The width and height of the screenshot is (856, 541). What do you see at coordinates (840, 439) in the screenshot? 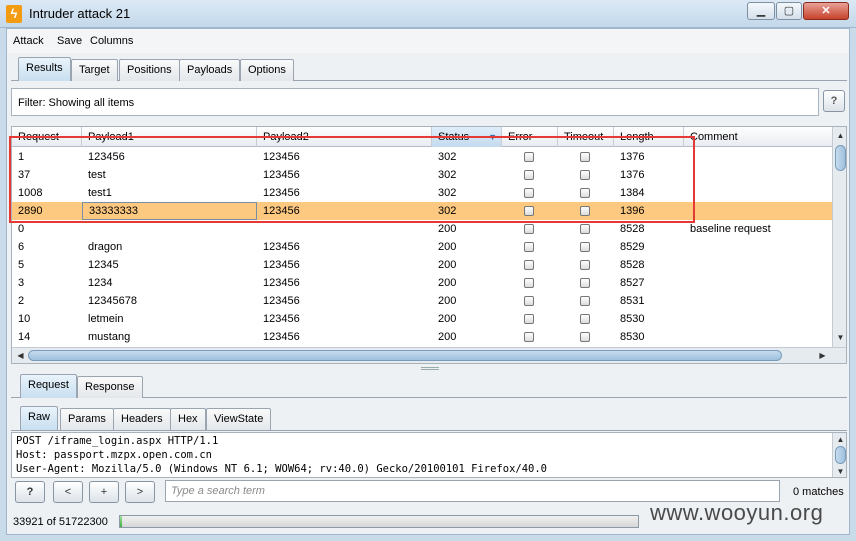
I see `raw-scroll-up-icon: ▲` at bounding box center [840, 439].